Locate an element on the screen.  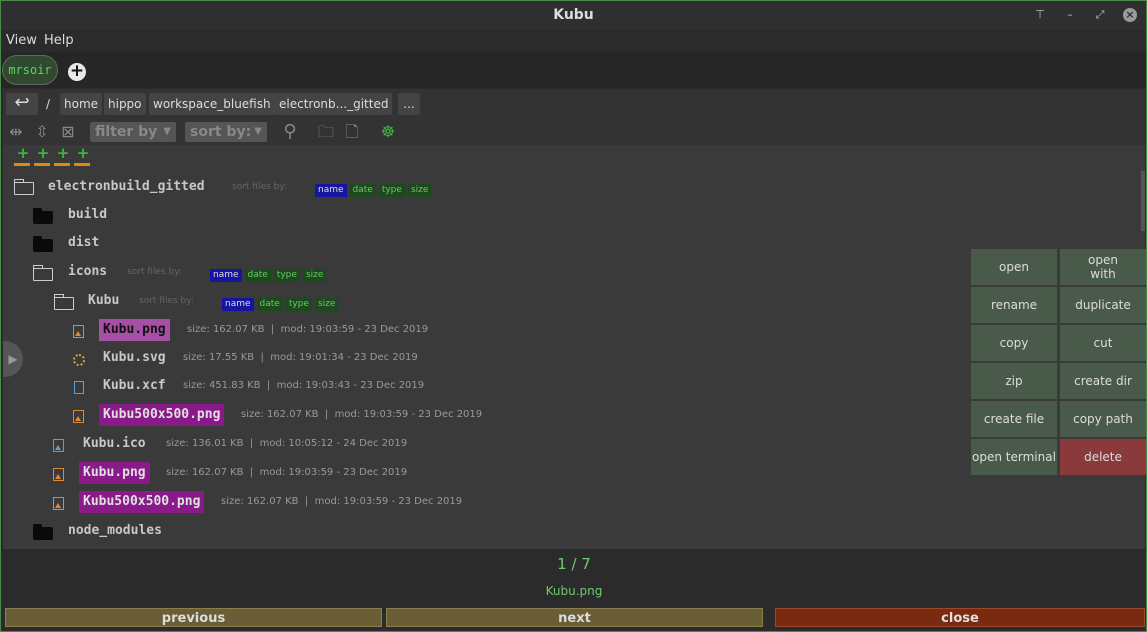
duplicate-button: duplicate is located at coordinates (1103, 305).